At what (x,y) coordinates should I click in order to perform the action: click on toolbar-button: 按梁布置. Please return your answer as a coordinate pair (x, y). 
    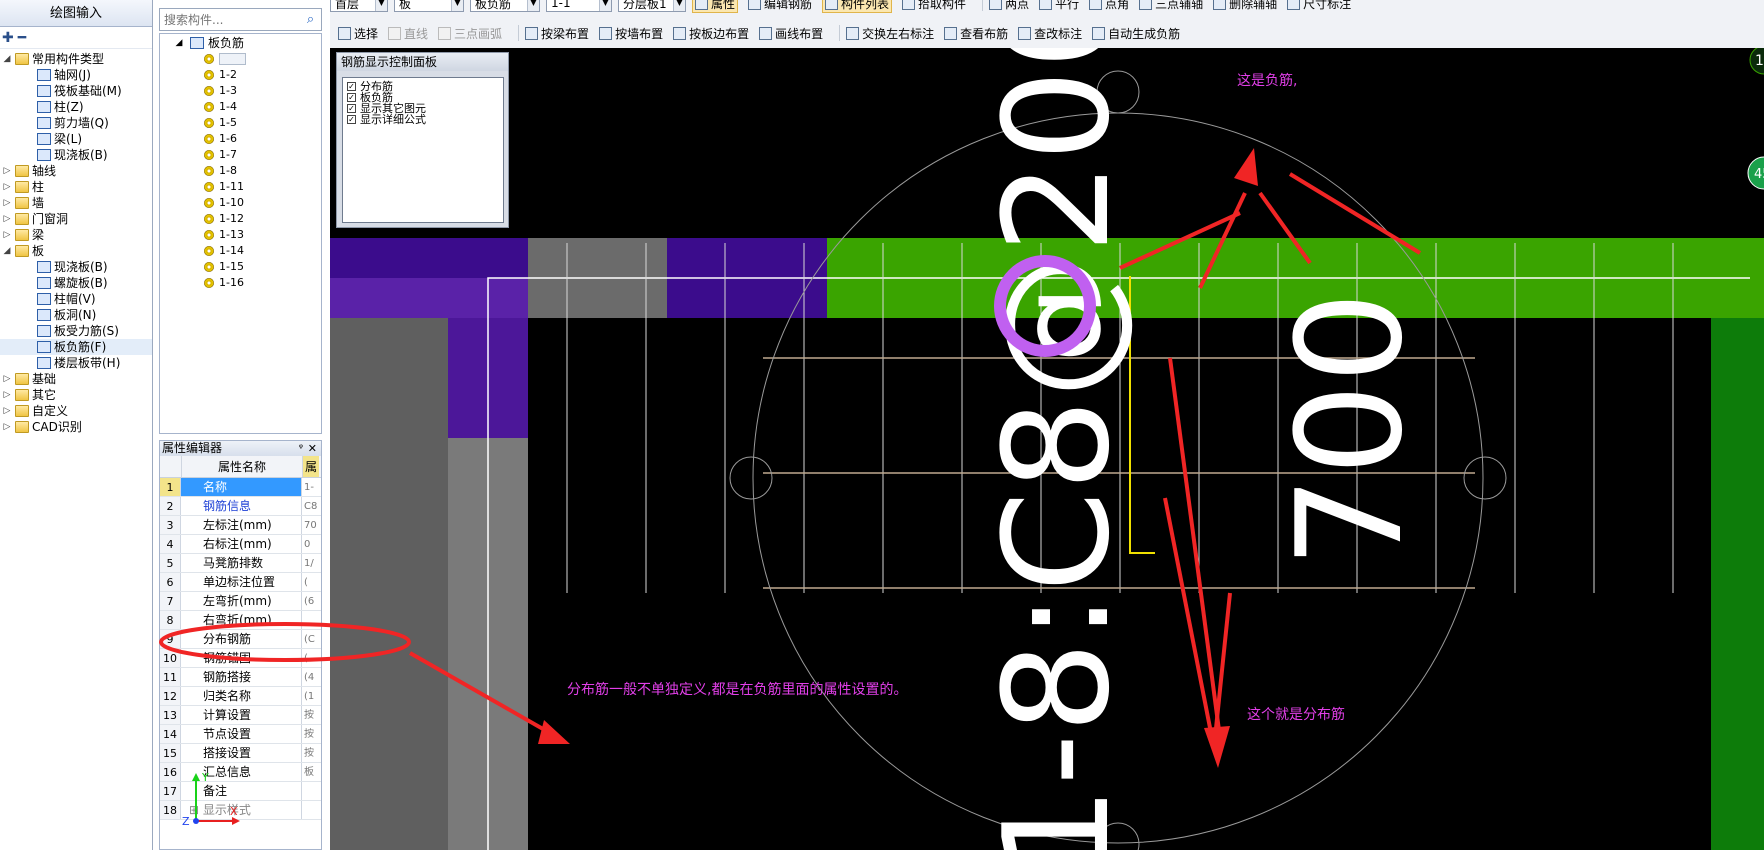
    Looking at the image, I should click on (557, 33).